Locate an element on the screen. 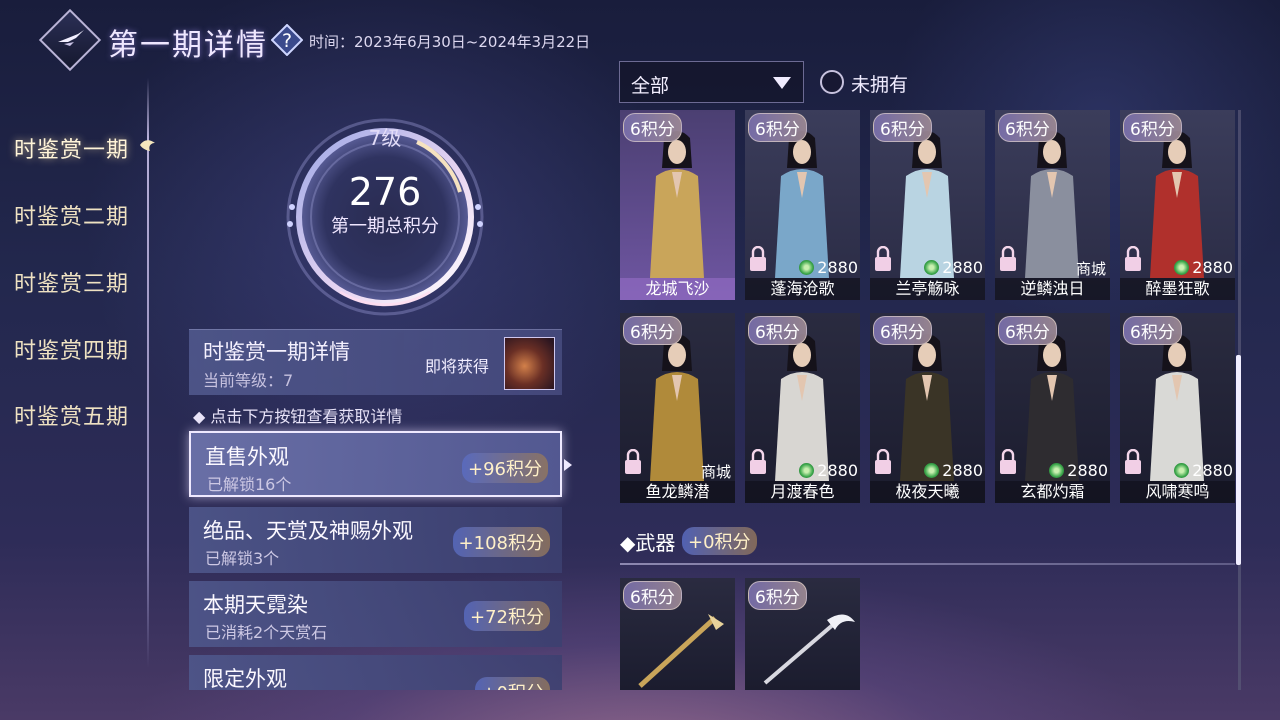 This screenshot has width=1280, height=720. period-detail-card: 时鉴赏一期详情 当前等级：7 即将获得 is located at coordinates (375, 362).